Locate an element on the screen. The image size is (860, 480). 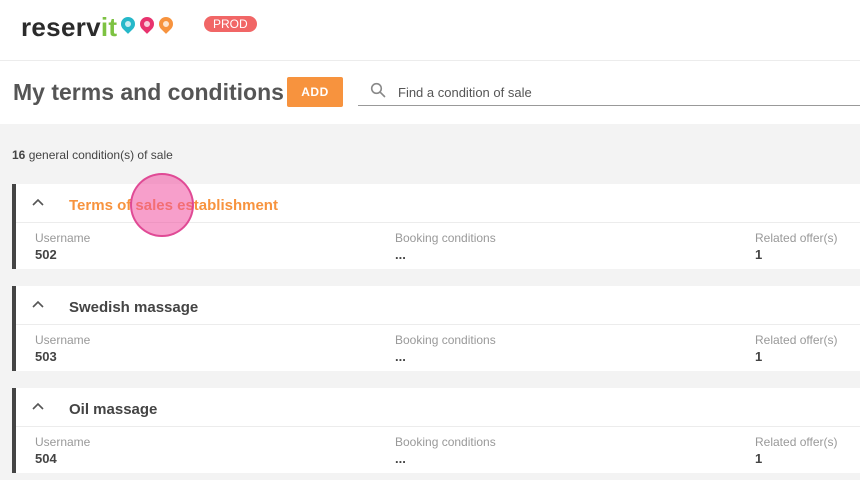
condition-card-header: Oil massage is located at coordinates (438, 407).